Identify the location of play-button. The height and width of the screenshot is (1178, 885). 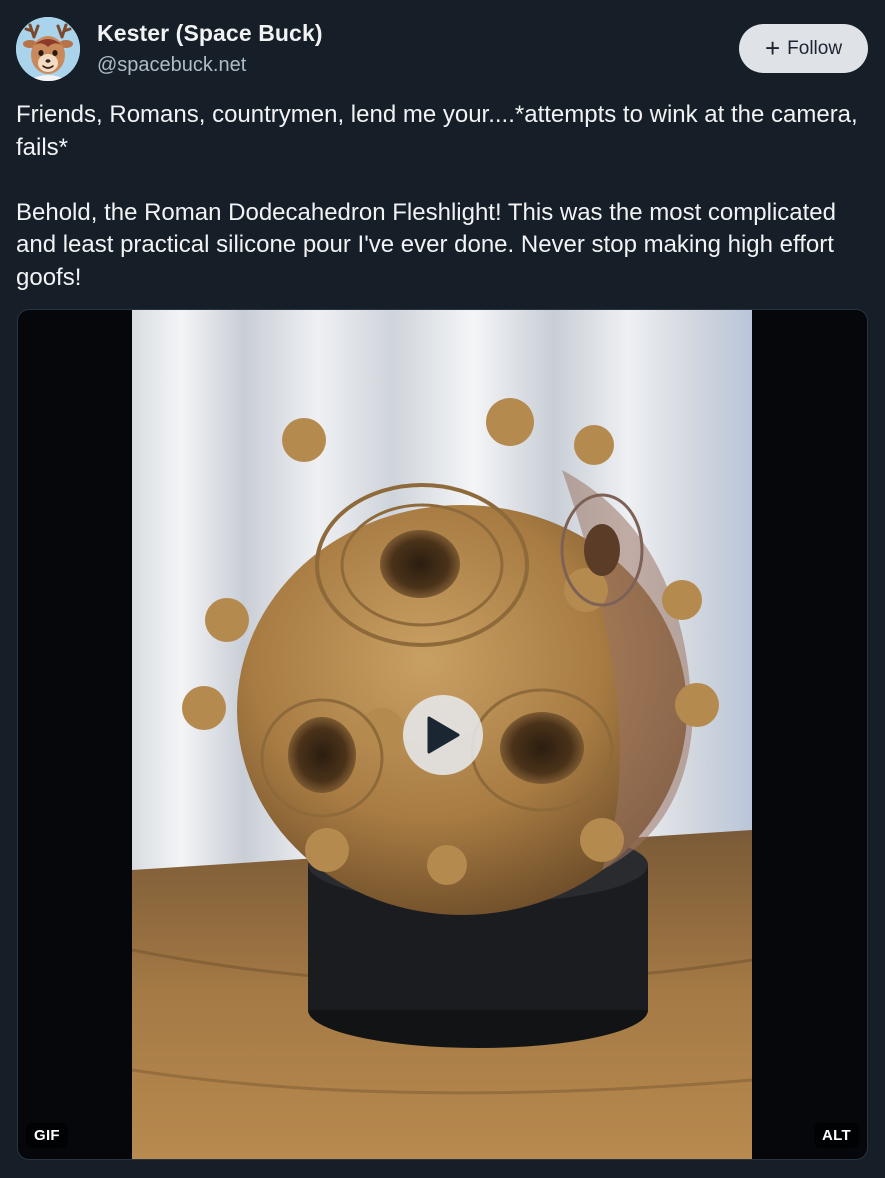
(443, 735).